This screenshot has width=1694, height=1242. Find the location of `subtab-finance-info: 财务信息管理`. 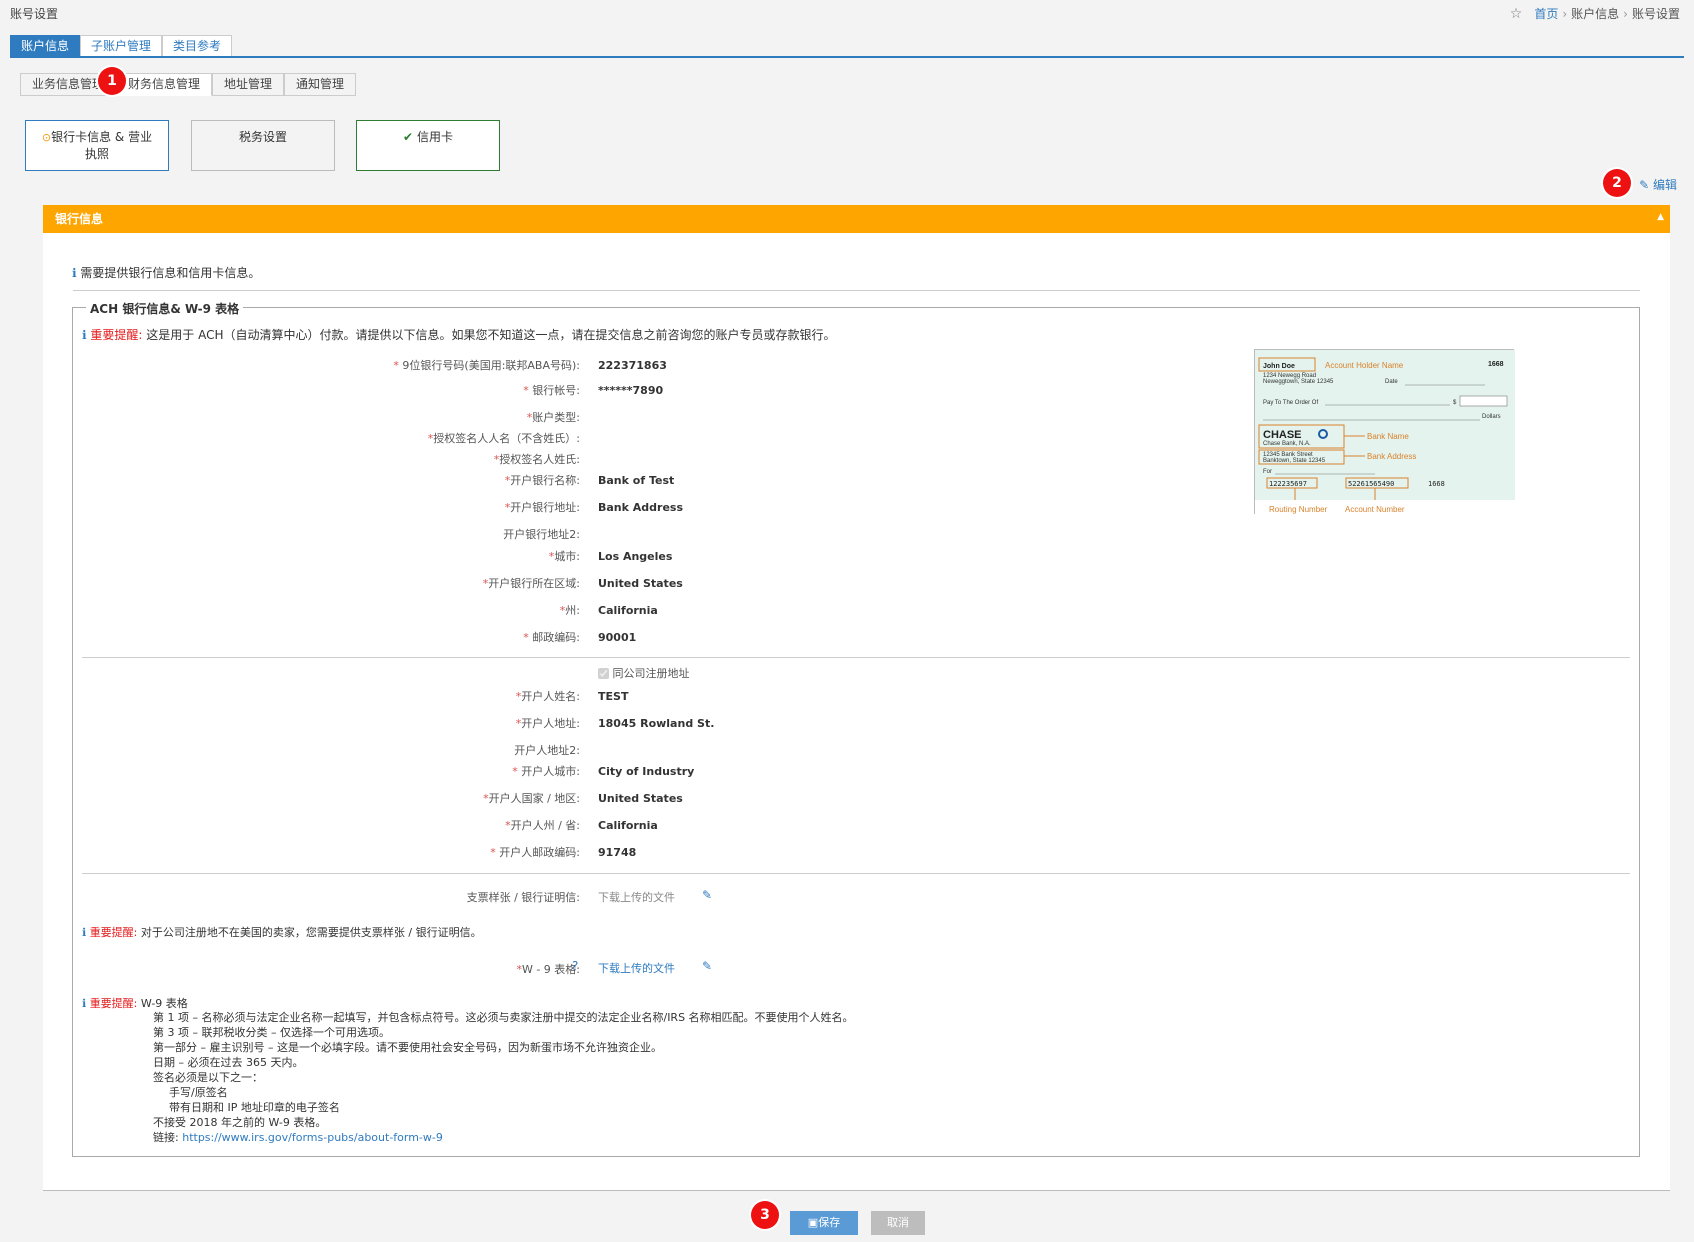

subtab-finance-info: 财务信息管理 is located at coordinates (164, 84).